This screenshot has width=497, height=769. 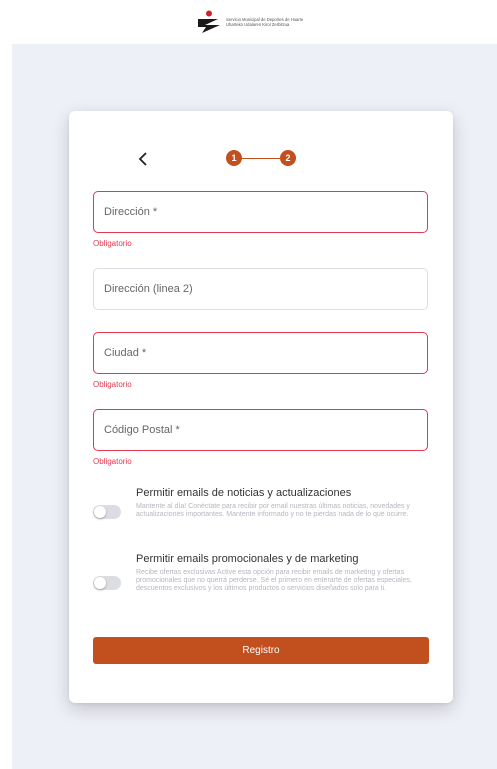 I want to click on register-button: Registro, so click(x=261, y=650).